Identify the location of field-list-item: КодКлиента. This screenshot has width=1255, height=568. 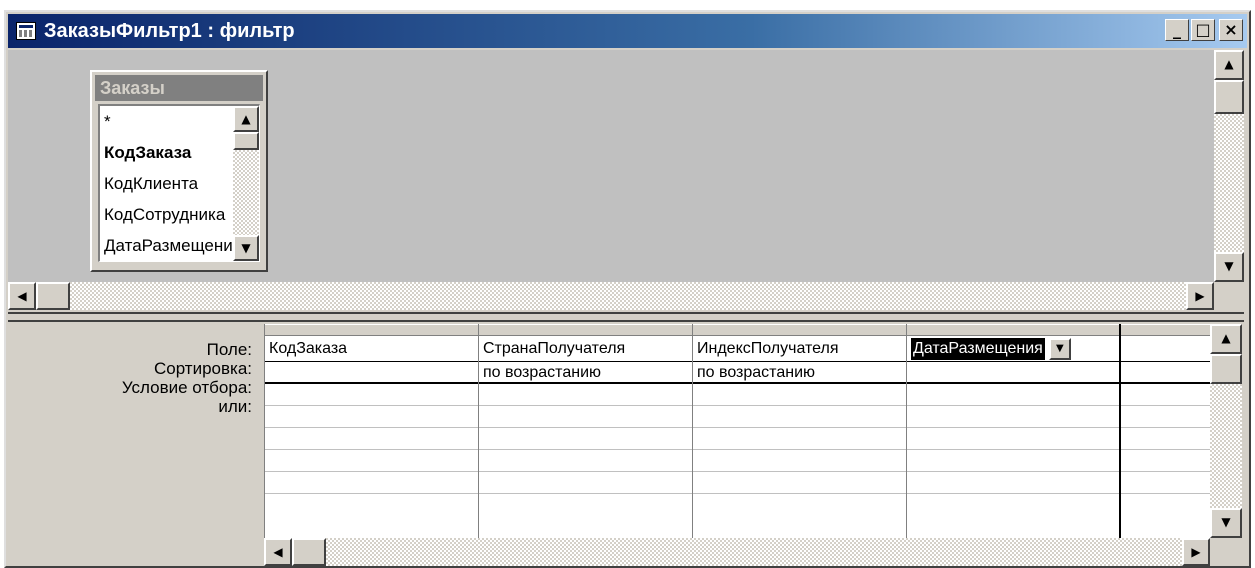
(167, 183).